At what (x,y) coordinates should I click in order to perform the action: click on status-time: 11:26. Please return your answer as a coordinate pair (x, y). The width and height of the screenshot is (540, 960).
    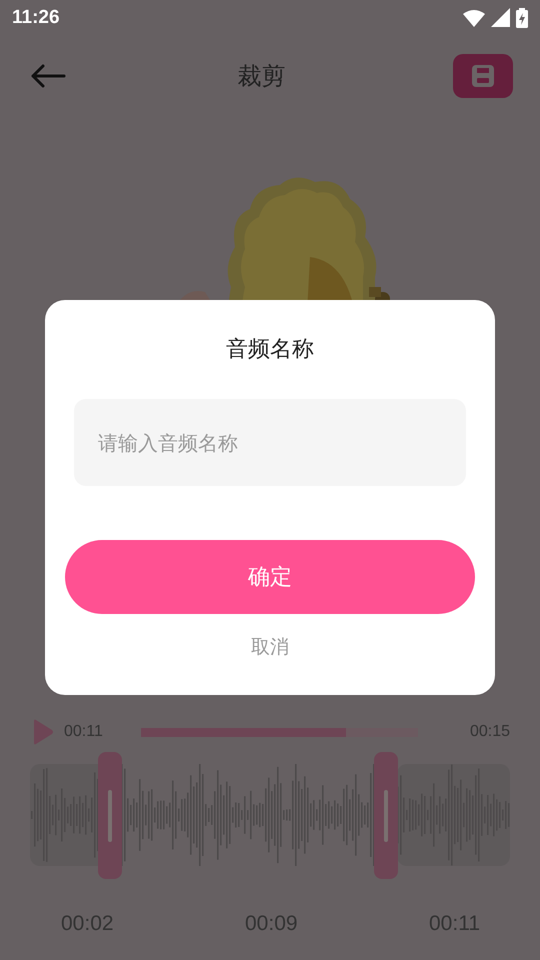
    Looking at the image, I should click on (36, 17).